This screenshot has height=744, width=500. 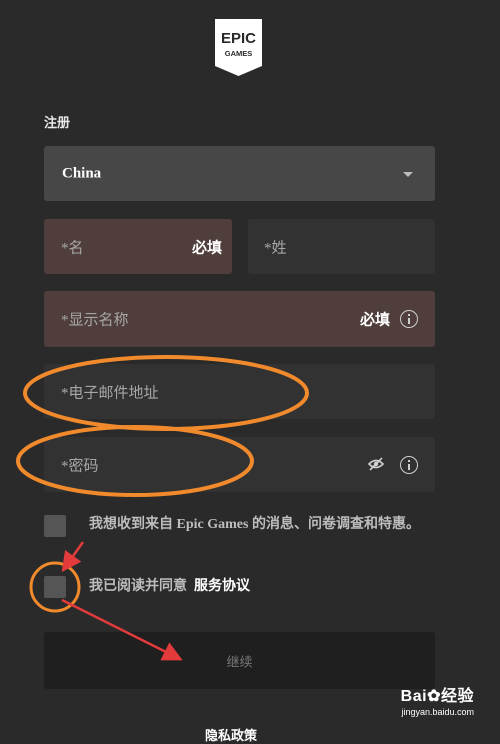 I want to click on email-field: *电子邮件地址, so click(x=239, y=391).